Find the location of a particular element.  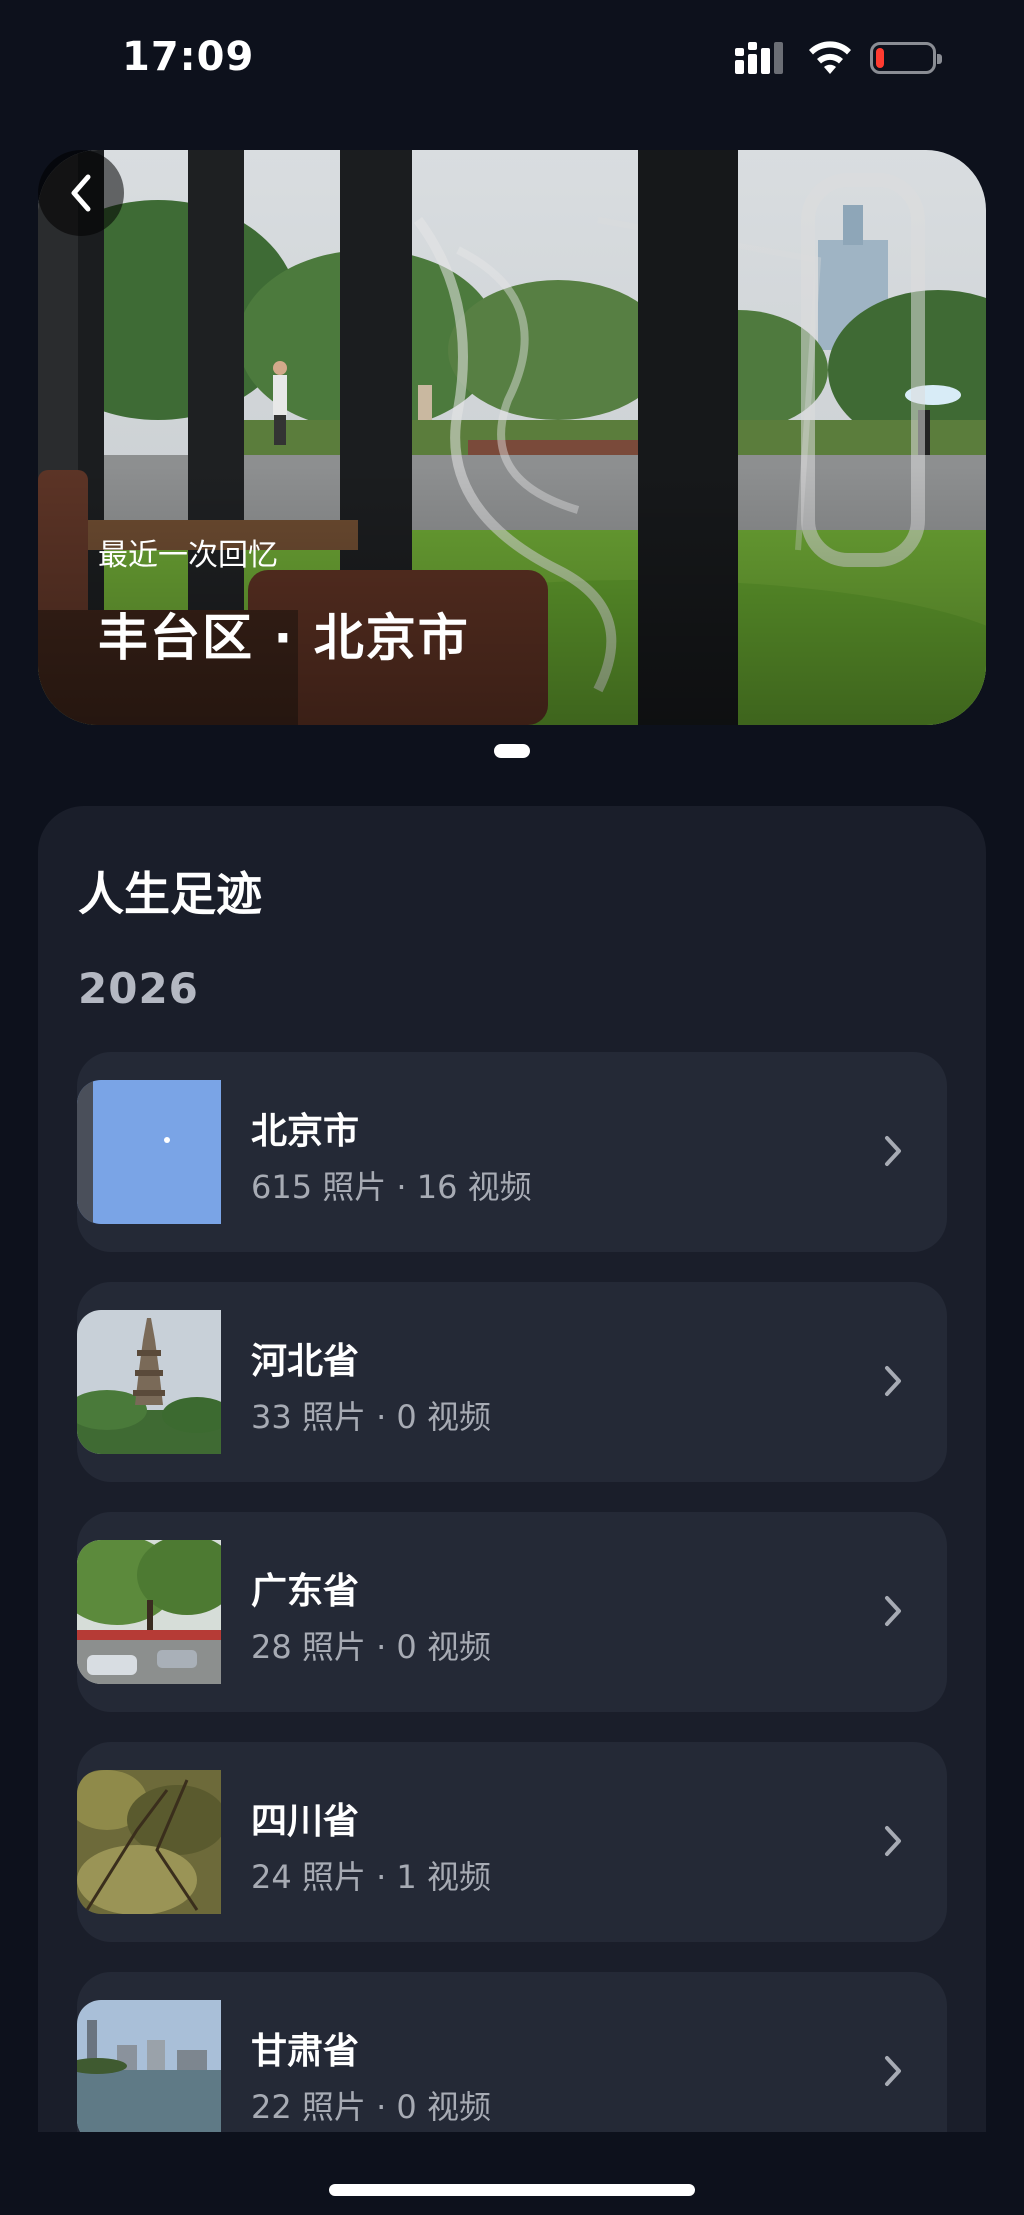

battery-level-fill is located at coordinates (880, 58).